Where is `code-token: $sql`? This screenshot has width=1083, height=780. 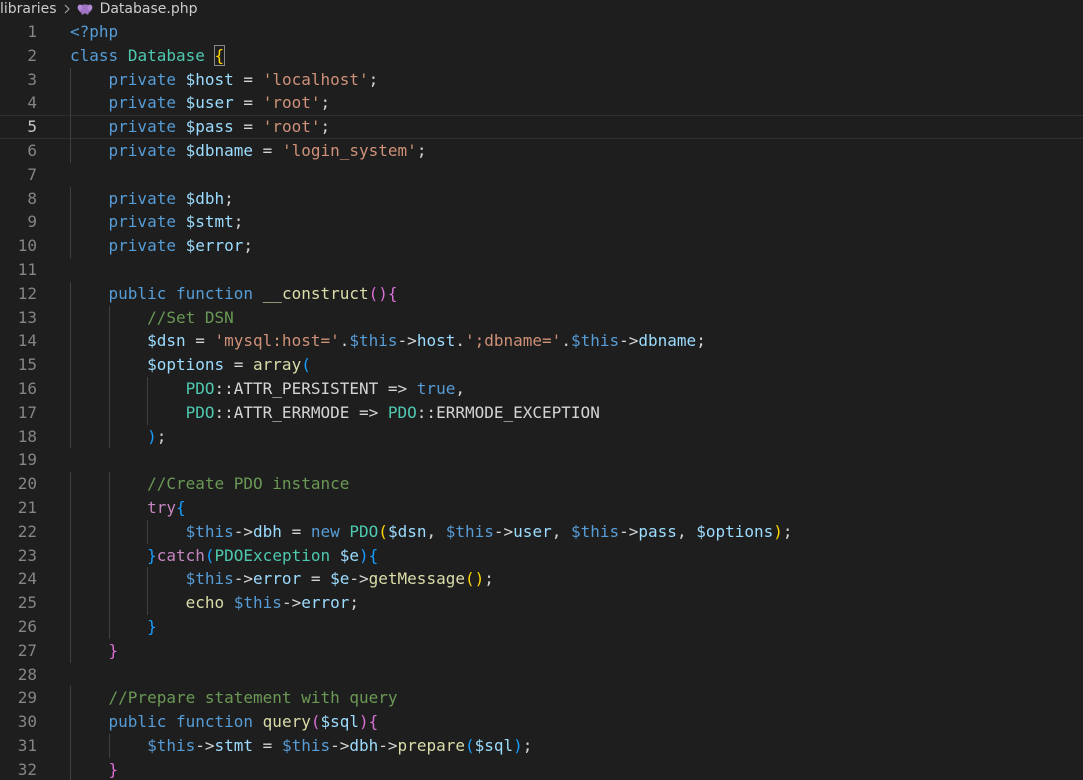 code-token: $sql is located at coordinates (494, 745).